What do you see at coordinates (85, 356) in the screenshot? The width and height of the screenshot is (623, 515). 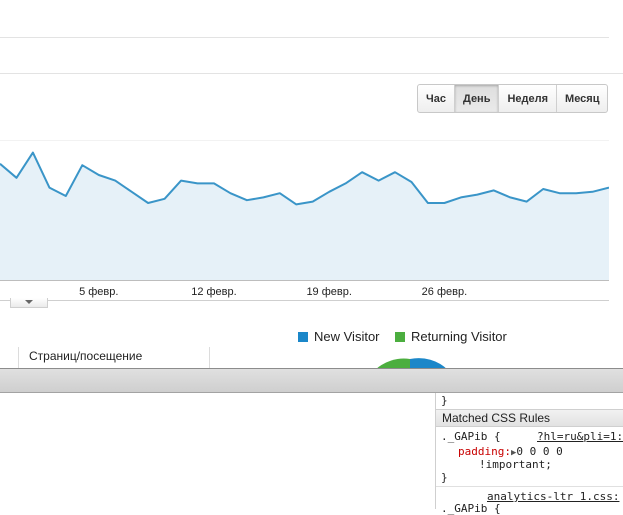 I see `table-column-header-pages-per-visit: Страниц/посещение` at bounding box center [85, 356].